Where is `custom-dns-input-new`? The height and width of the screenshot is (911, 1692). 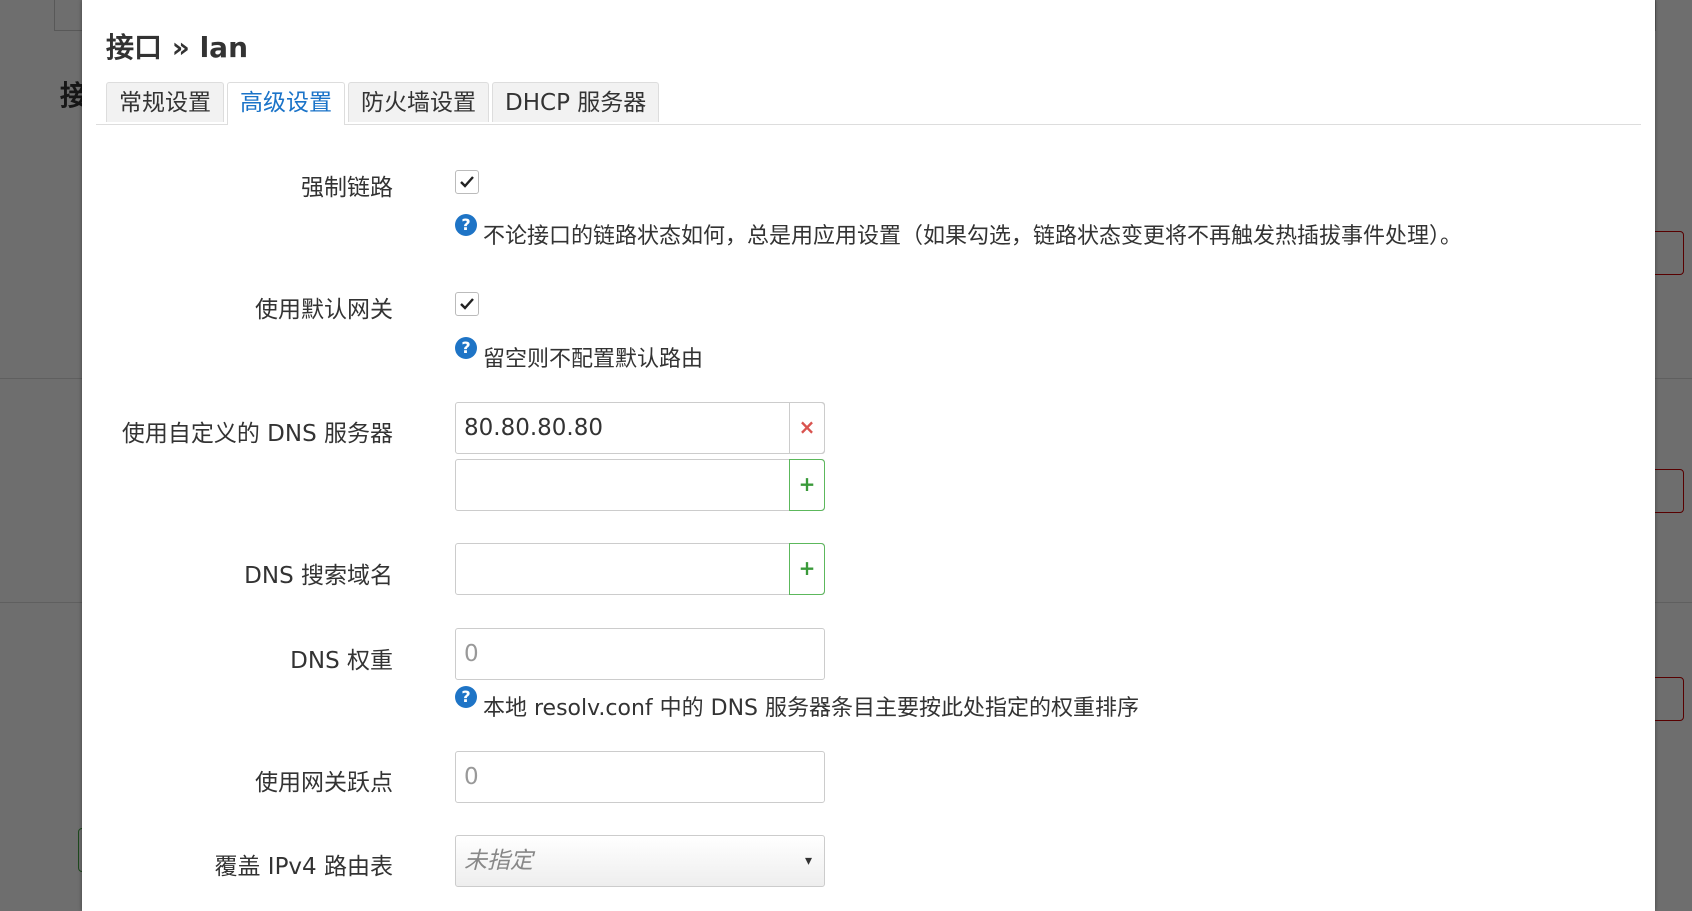 custom-dns-input-new is located at coordinates (640, 485).